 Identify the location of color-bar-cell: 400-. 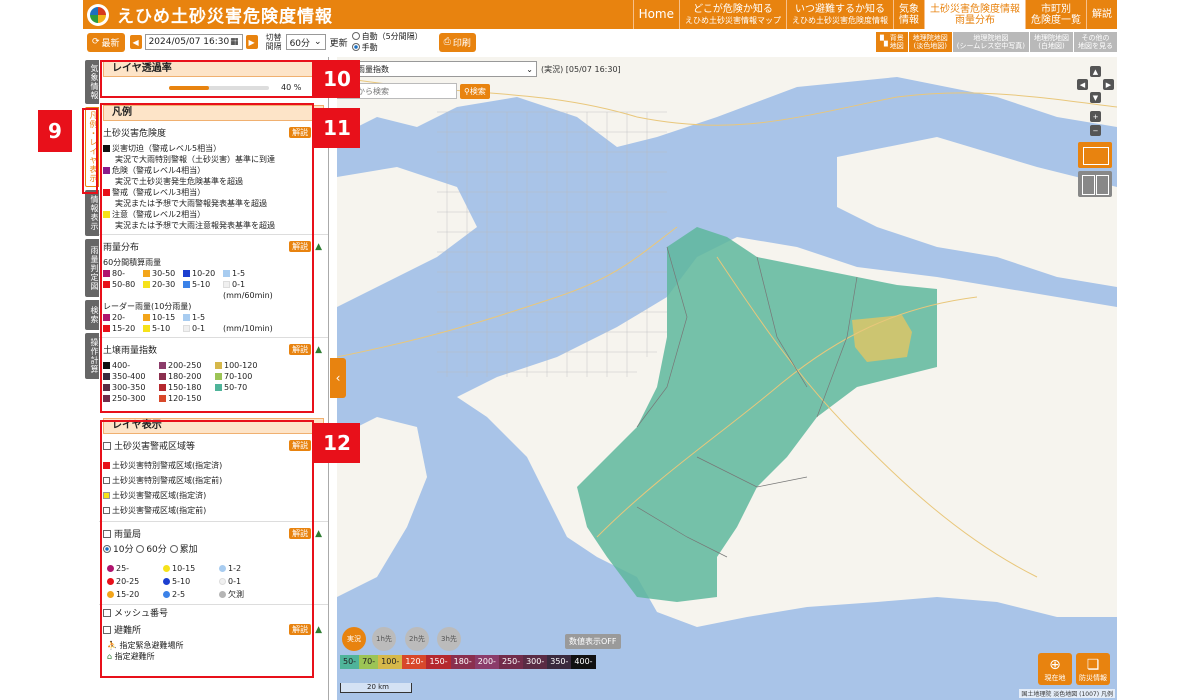
(583, 662).